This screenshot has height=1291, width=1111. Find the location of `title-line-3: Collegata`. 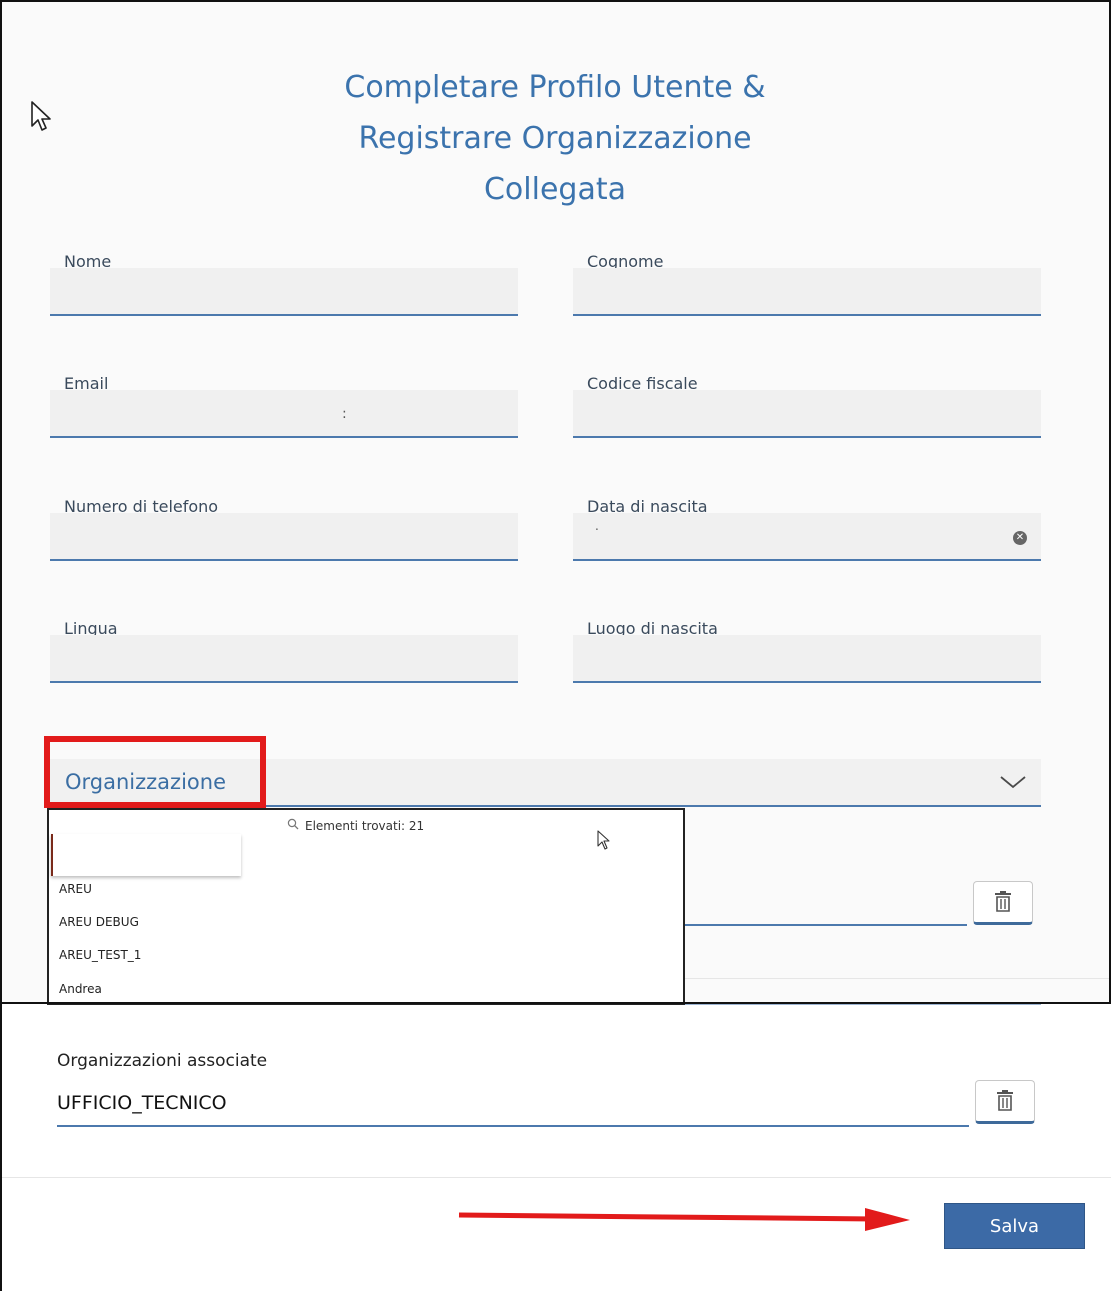

title-line-3: Collegata is located at coordinates (554, 189).